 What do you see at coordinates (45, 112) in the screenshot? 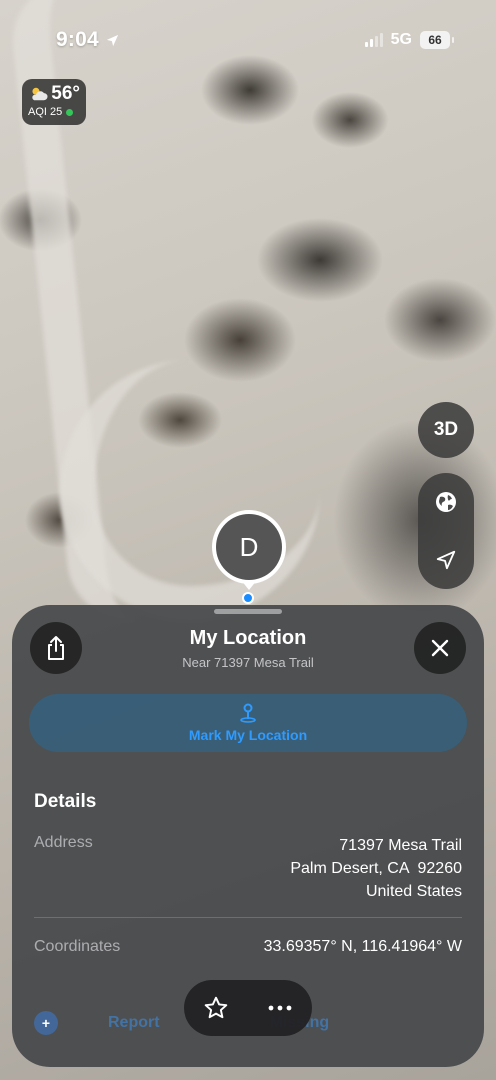
I see `aqi-label: AQI 25` at bounding box center [45, 112].